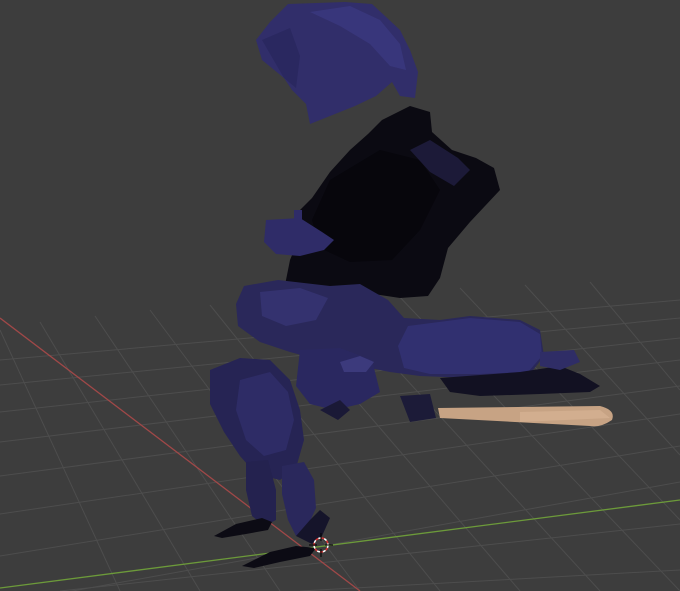 The width and height of the screenshot is (680, 591). Describe the element at coordinates (243, 528) in the screenshot. I see `left-foot` at that location.